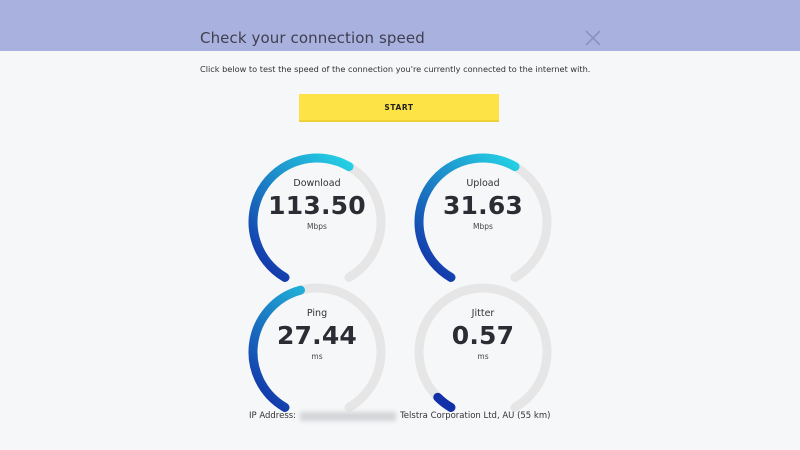 The height and width of the screenshot is (450, 800). I want to click on ping-gauge: Ping 27.44 ms, so click(317, 352).